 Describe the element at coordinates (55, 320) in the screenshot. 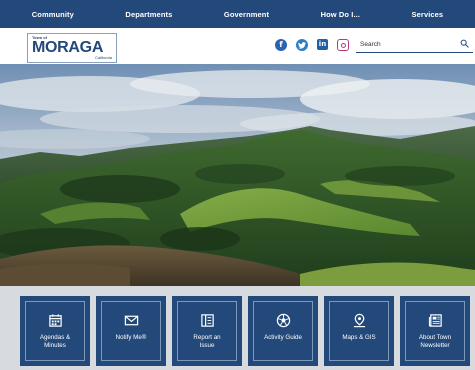

I see `calendar-icon` at that location.